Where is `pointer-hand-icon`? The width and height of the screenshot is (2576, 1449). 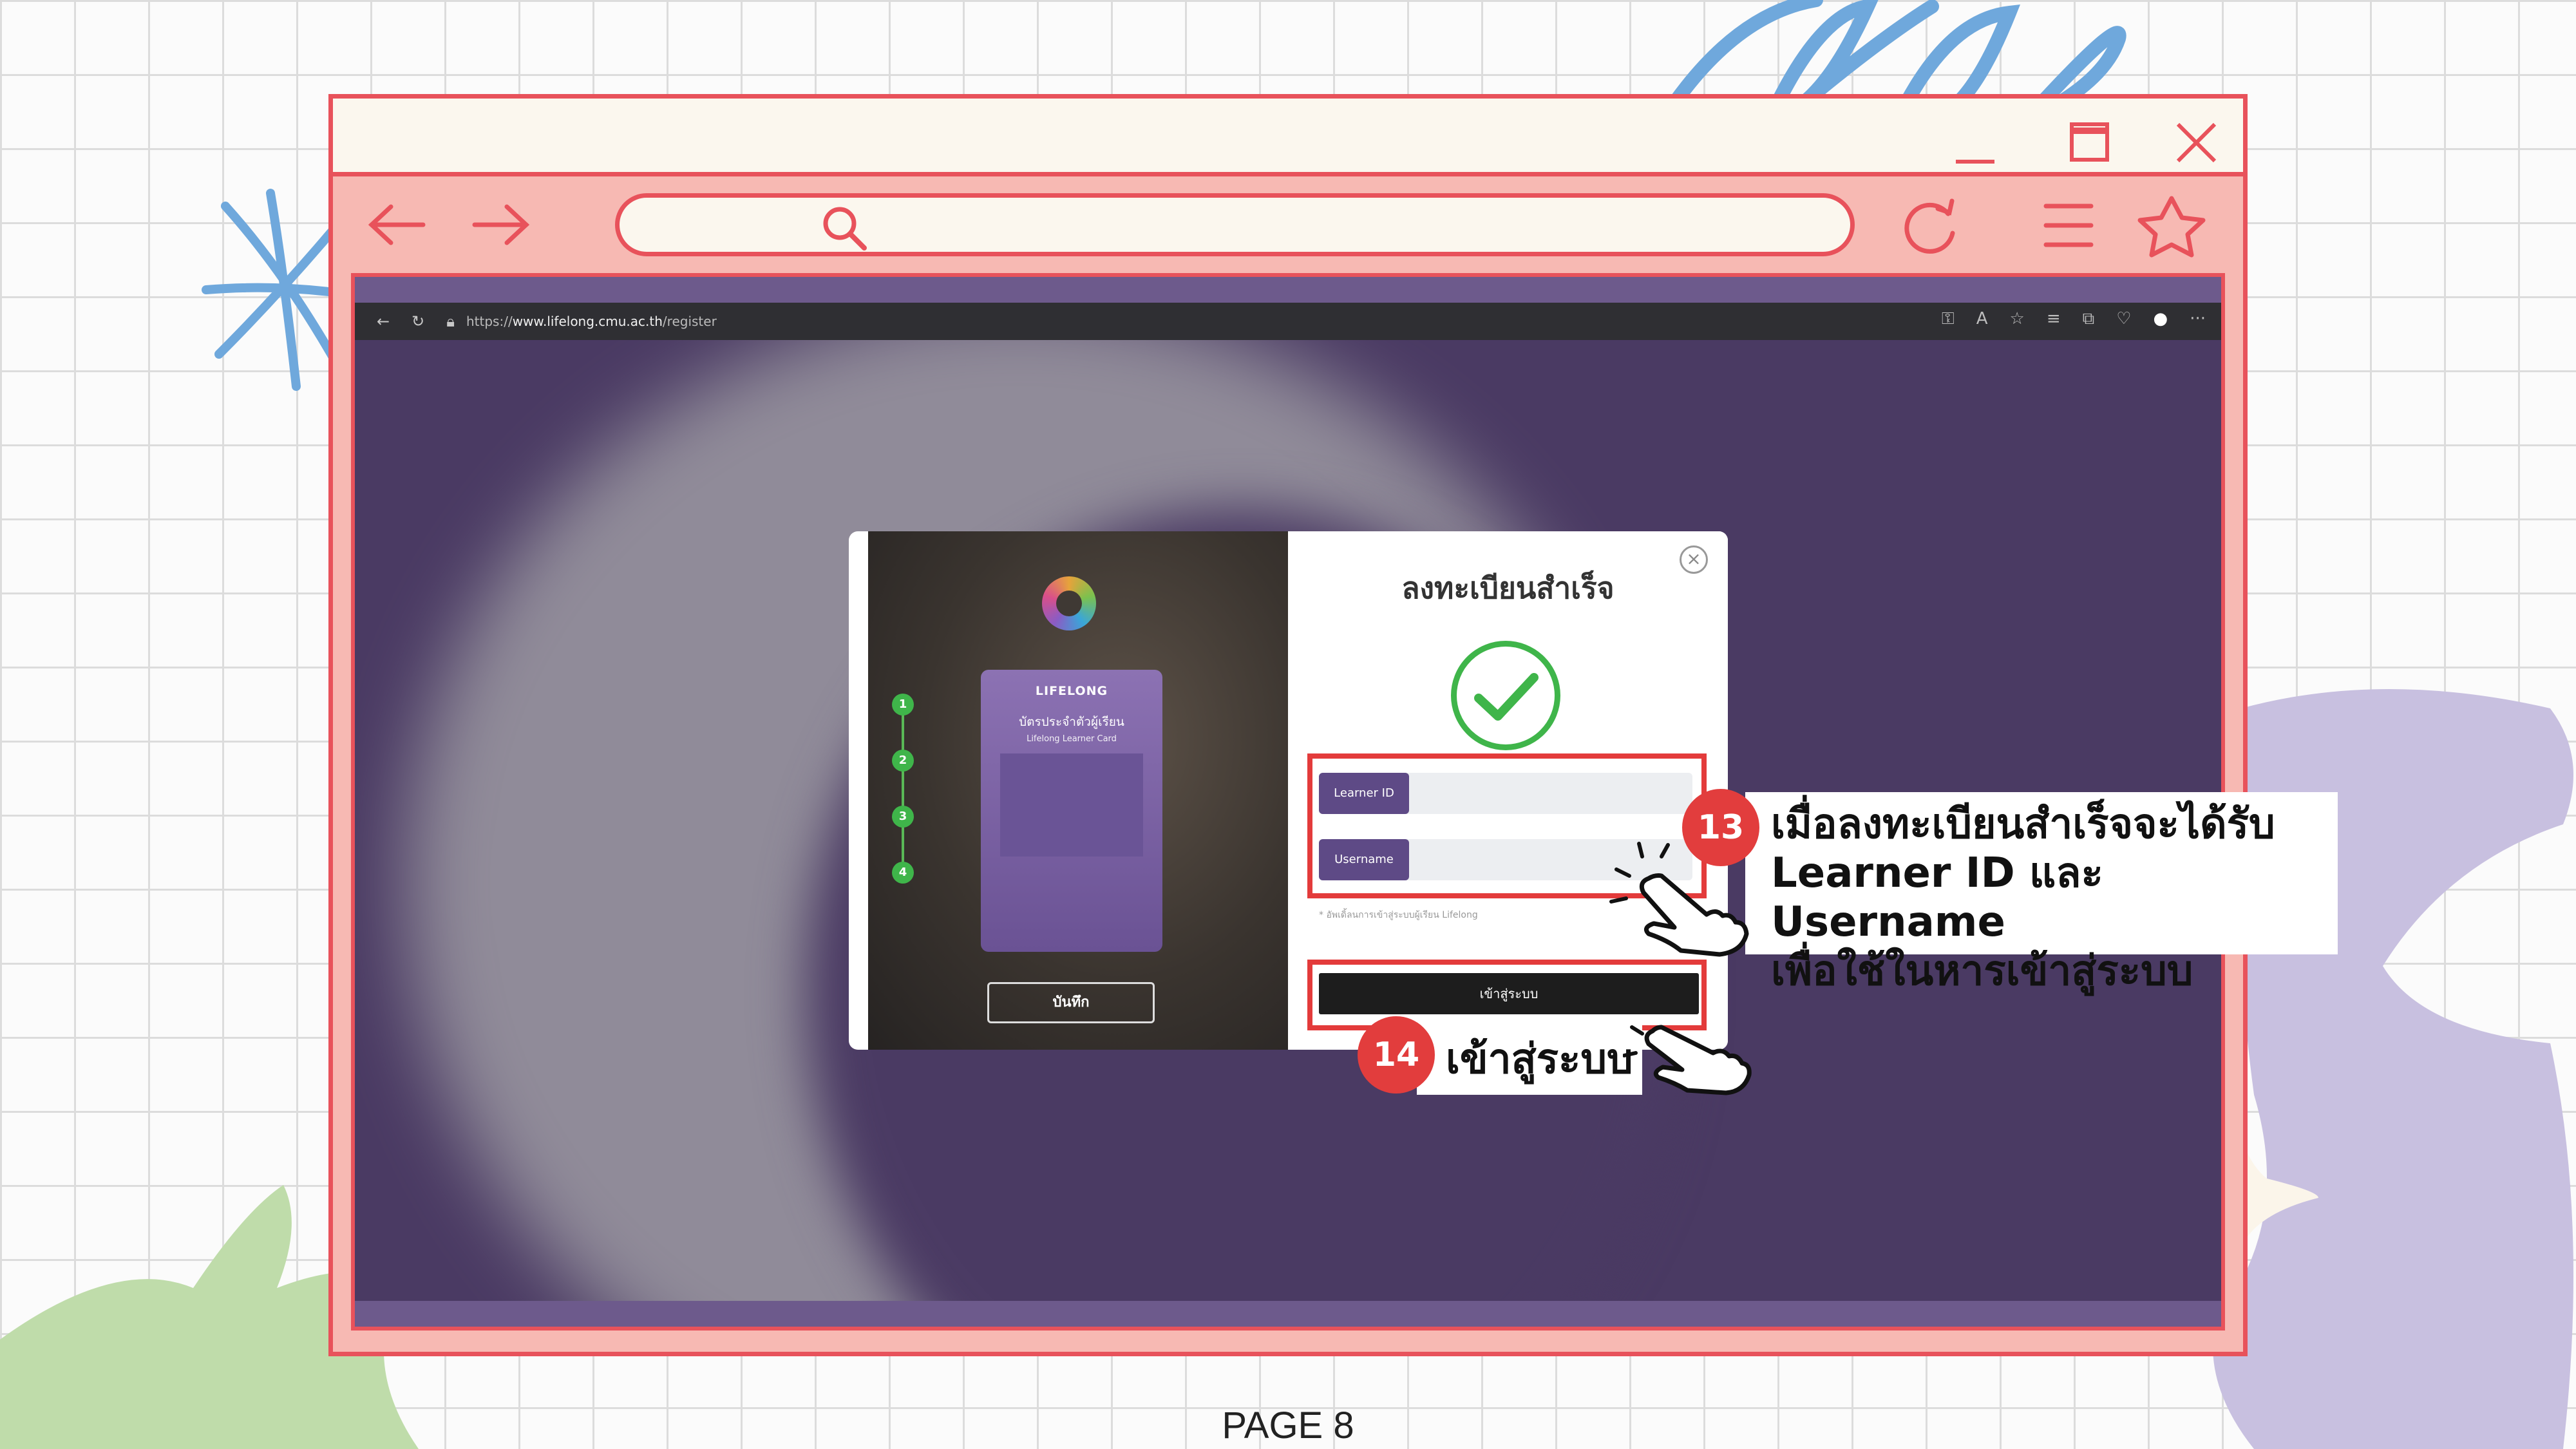 pointer-hand-icon is located at coordinates (1679, 900).